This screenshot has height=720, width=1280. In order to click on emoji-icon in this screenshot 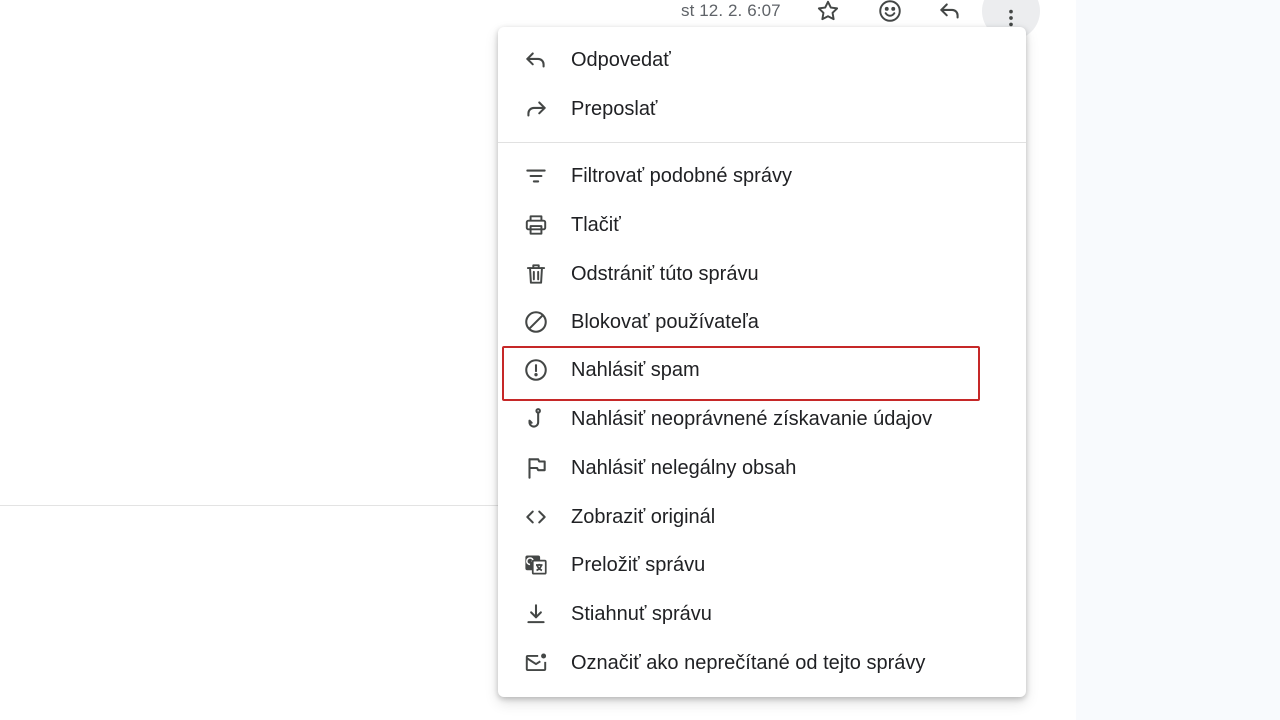, I will do `click(890, 11)`.